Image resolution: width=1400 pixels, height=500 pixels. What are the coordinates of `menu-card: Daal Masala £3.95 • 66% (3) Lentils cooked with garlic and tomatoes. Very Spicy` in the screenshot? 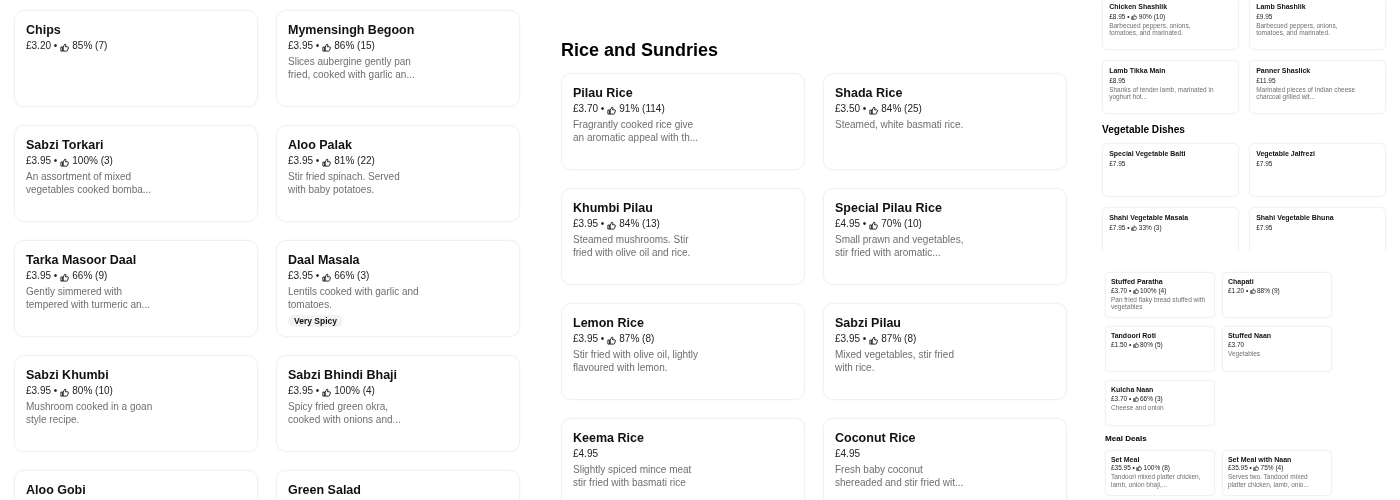 It's located at (398, 288).